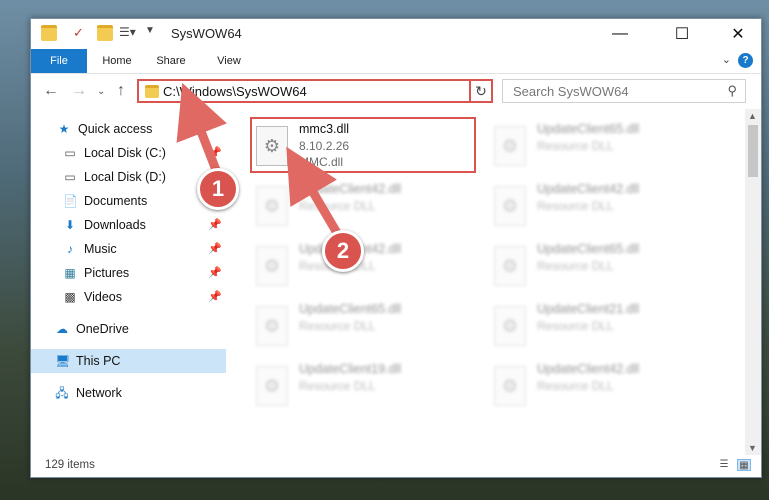 The image size is (769, 500). I want to click on callout-1: 1, so click(218, 189).